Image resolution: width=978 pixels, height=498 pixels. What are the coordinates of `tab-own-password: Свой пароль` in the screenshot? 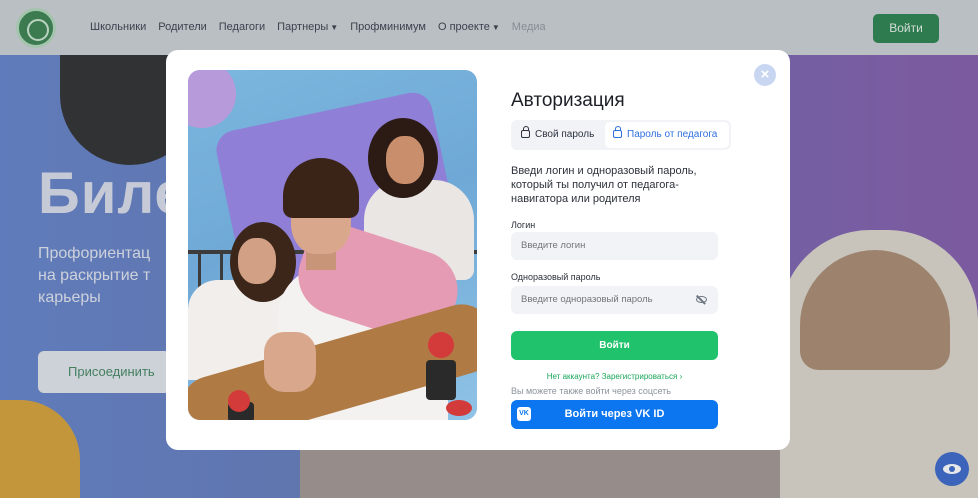 It's located at (558, 135).